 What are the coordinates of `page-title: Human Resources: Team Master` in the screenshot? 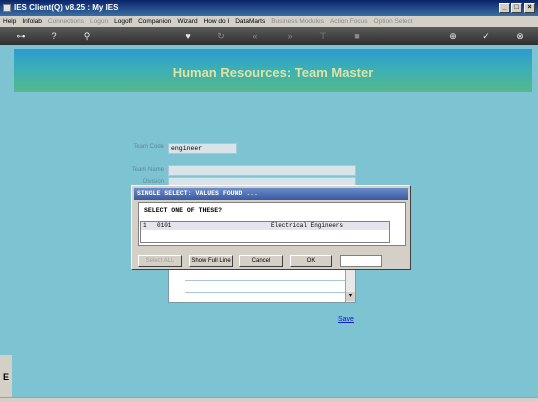 It's located at (273, 72).